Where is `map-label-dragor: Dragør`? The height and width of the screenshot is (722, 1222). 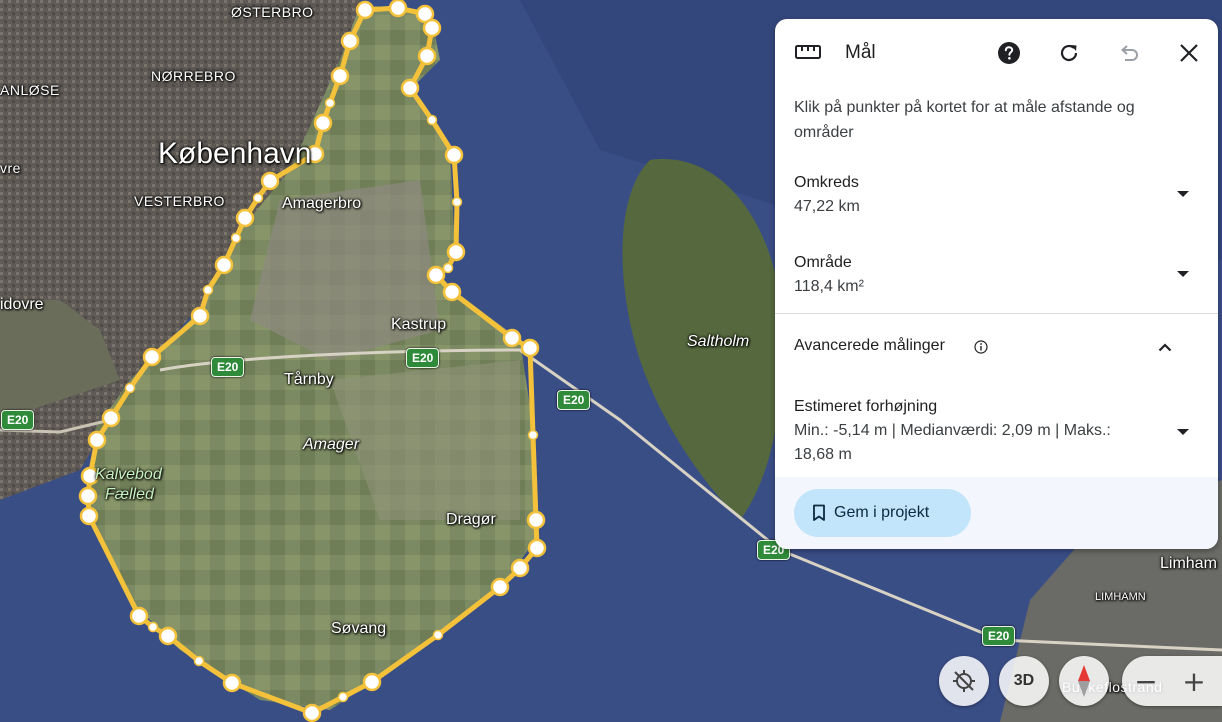 map-label-dragor: Dragør is located at coordinates (471, 519).